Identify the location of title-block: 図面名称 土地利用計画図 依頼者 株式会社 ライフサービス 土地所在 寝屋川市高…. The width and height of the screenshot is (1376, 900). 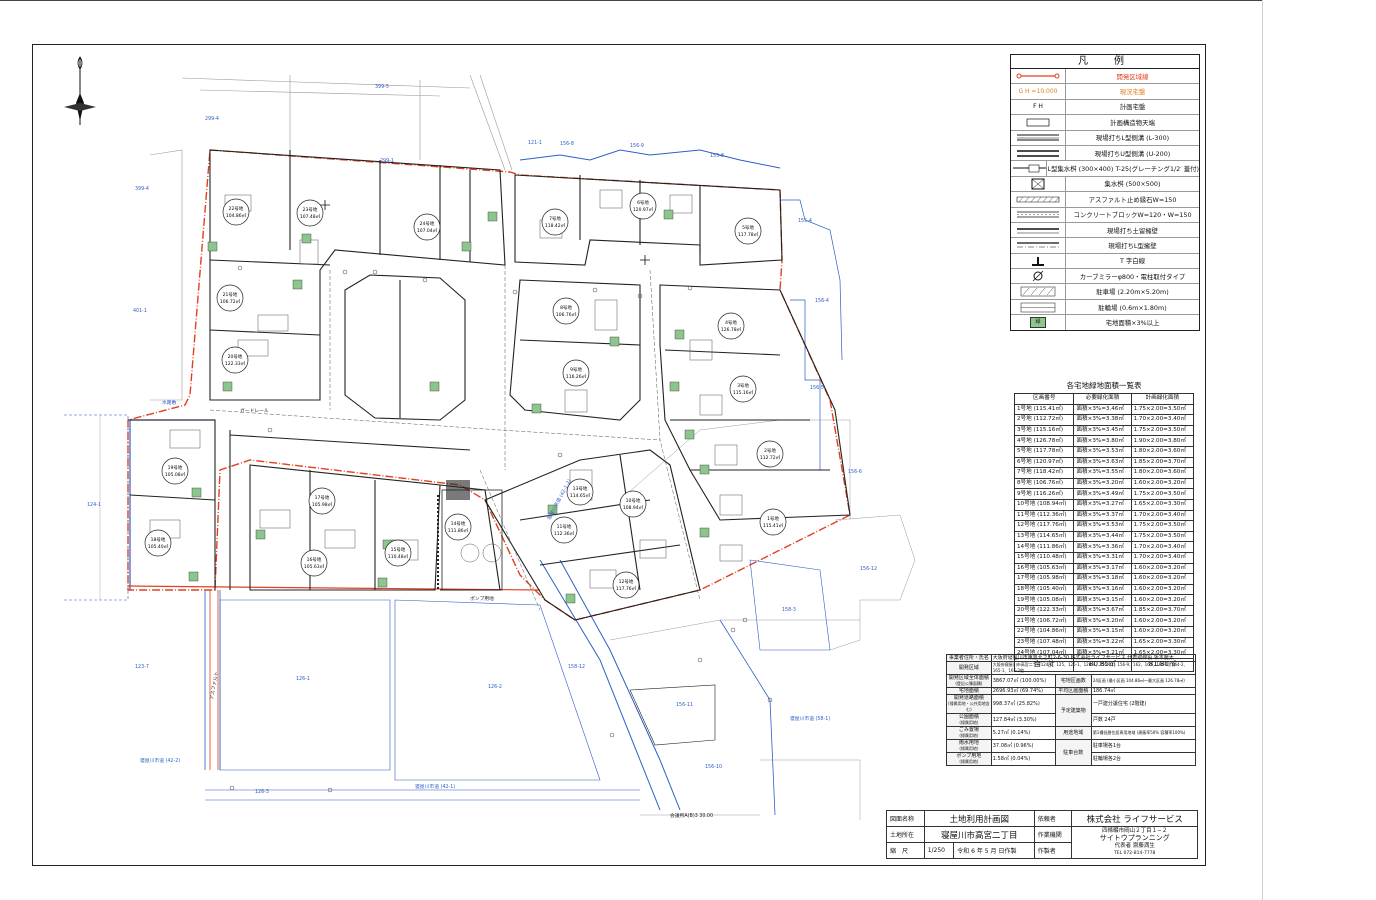
(1042, 834).